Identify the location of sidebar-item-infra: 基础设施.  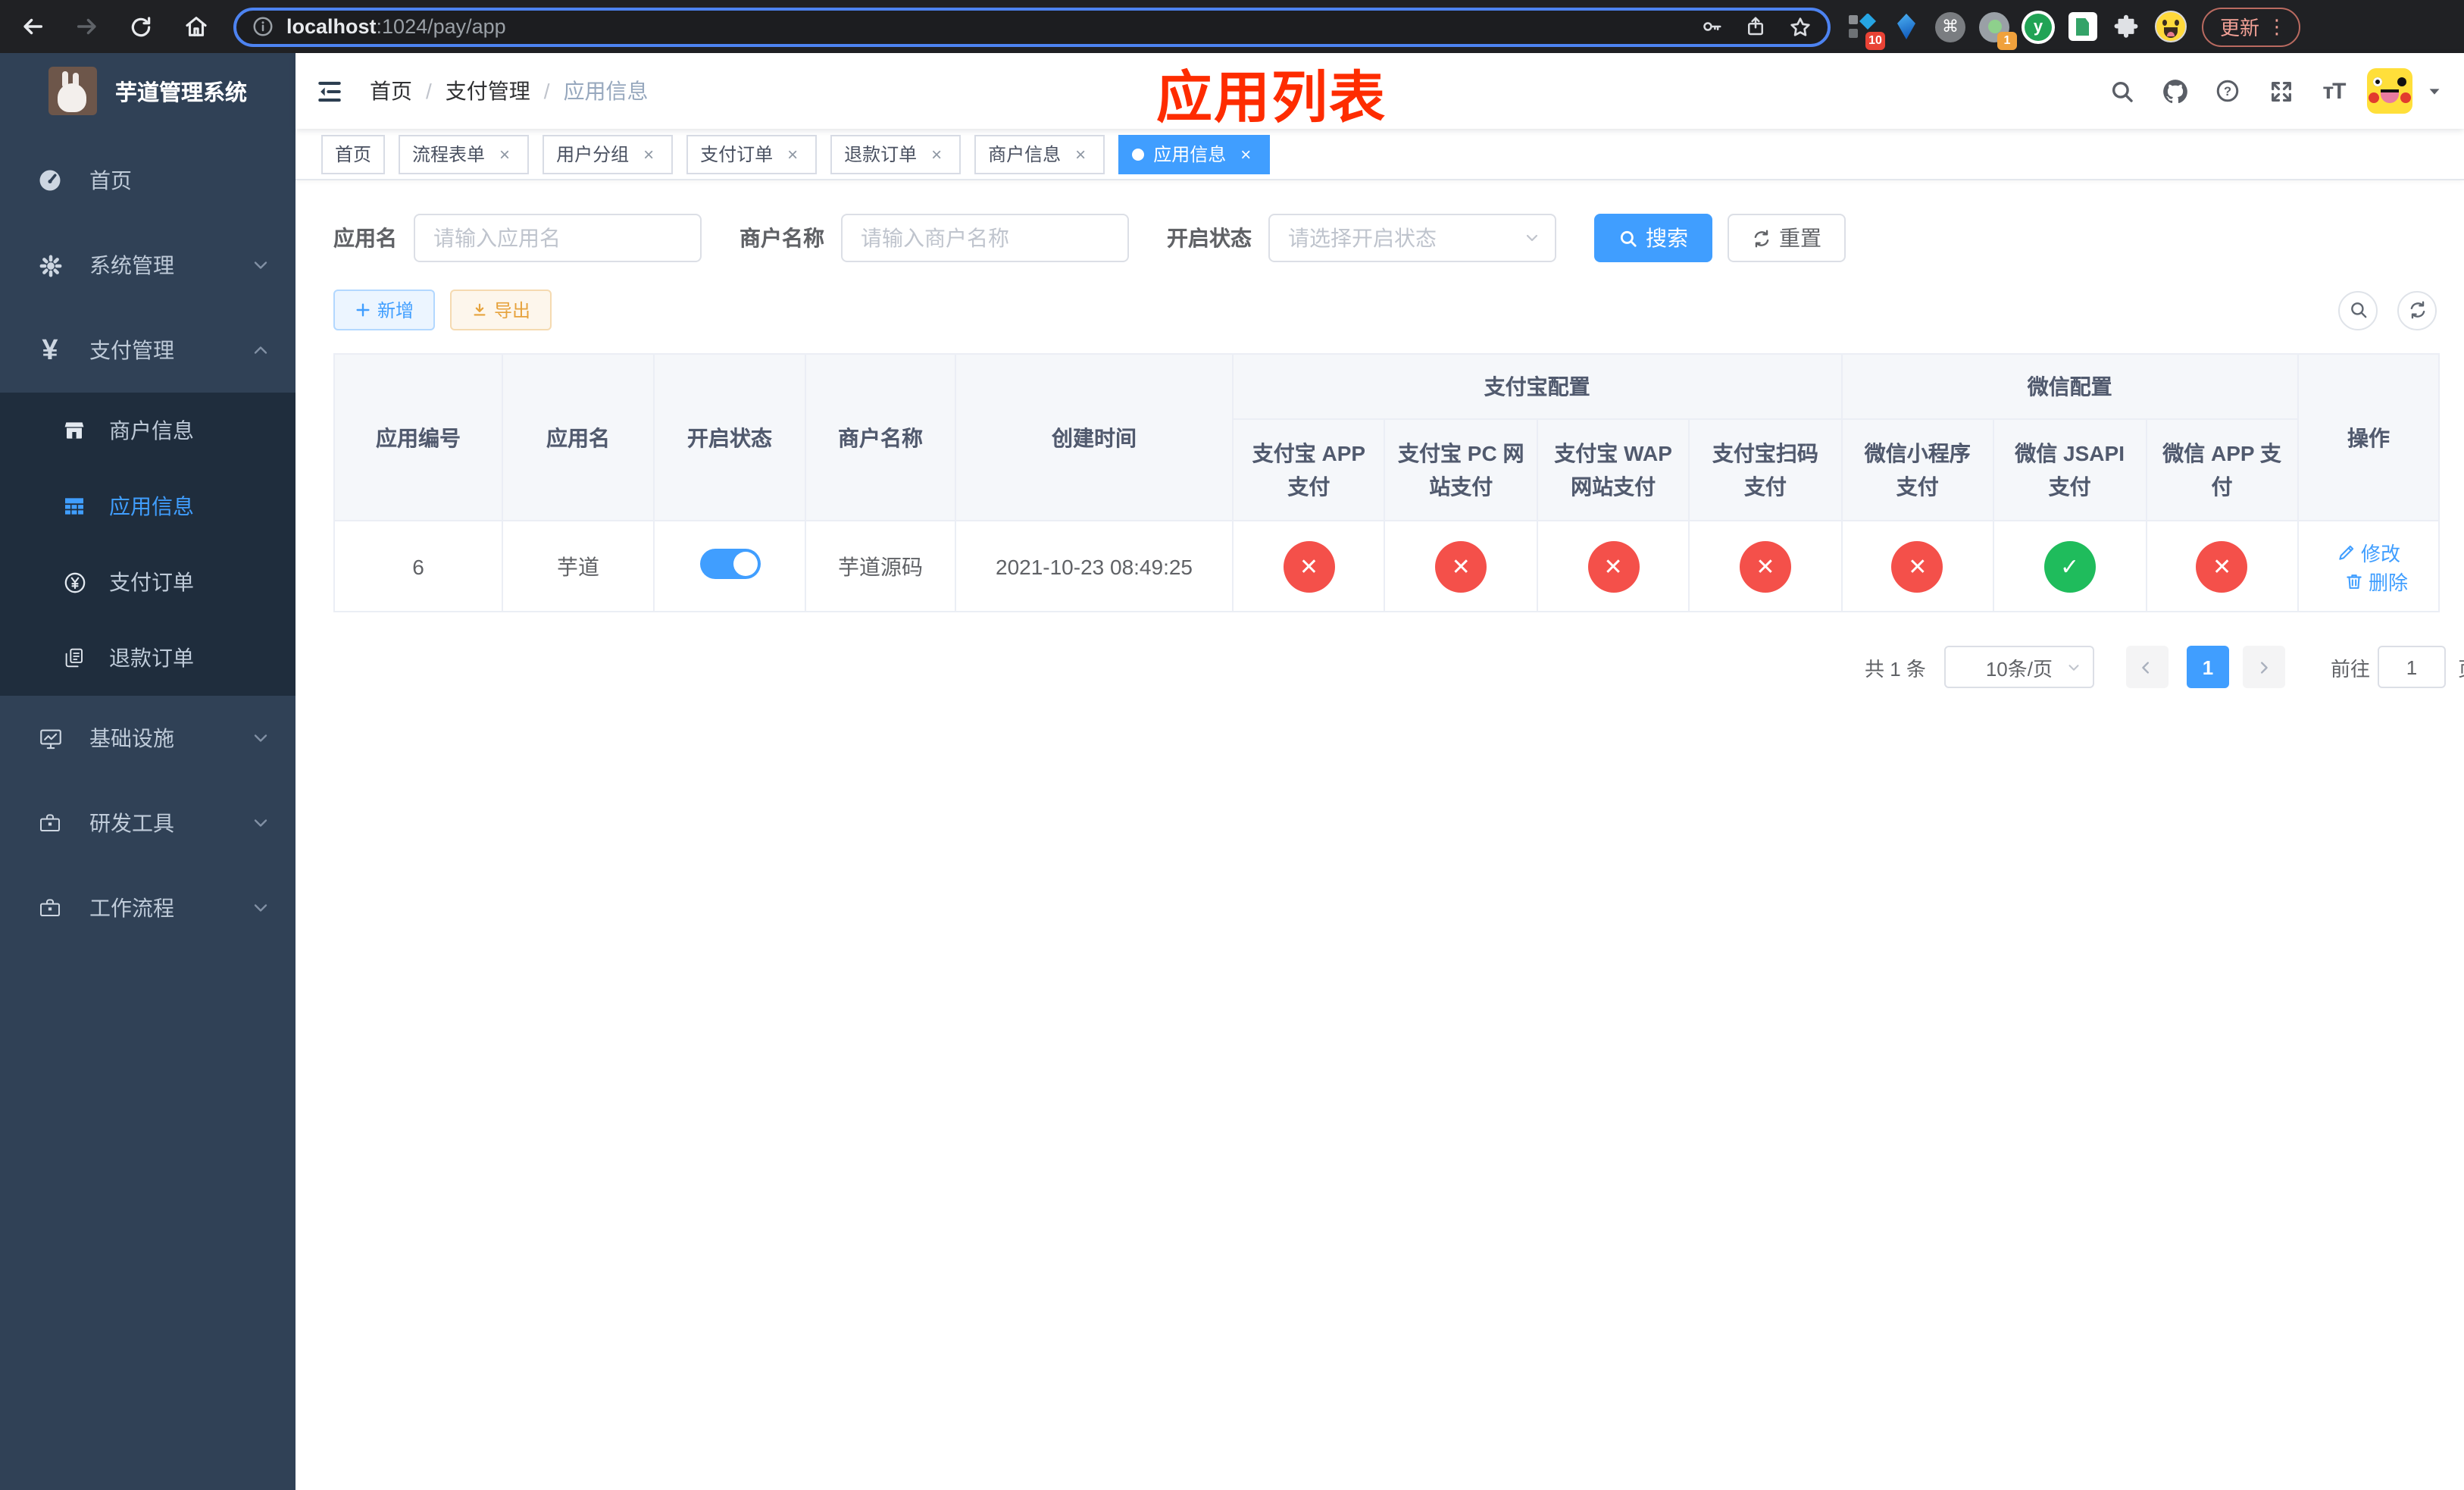
(147, 738).